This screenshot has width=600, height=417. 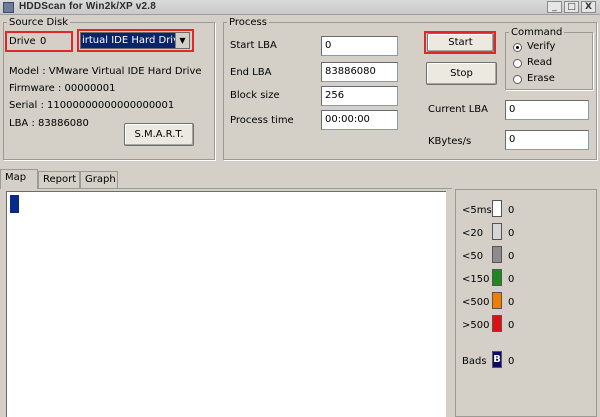 I want to click on source-disk-legend: Source Disk, so click(x=39, y=22).